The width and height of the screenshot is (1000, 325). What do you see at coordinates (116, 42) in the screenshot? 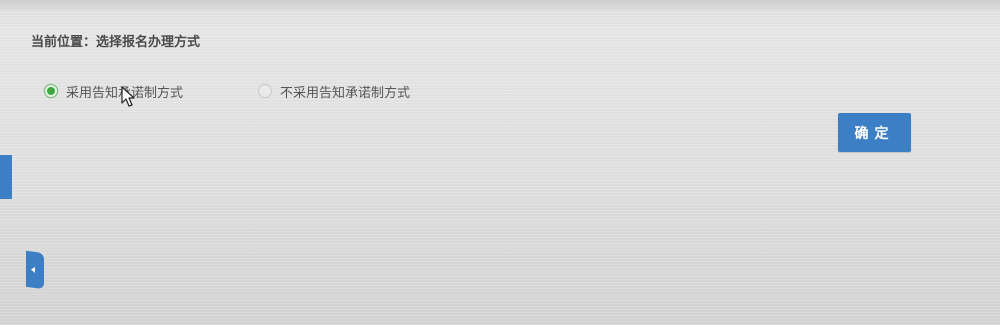
I see `breadcrumb: 当前位置：选择报名办理方式` at bounding box center [116, 42].